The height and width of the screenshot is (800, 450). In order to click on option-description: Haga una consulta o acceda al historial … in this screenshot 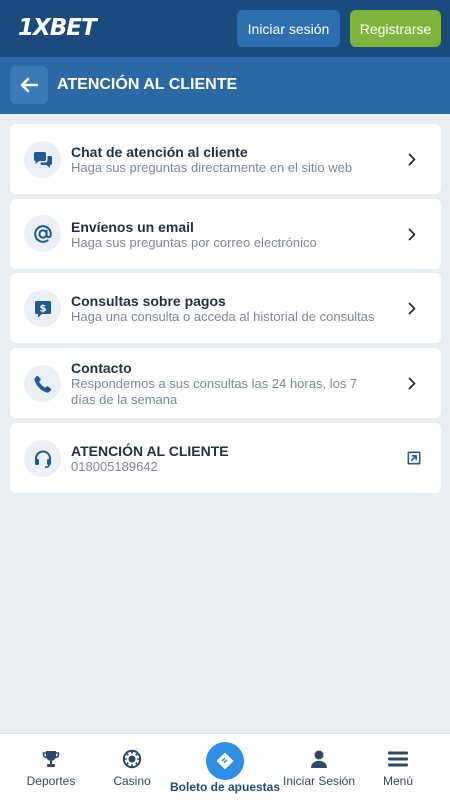, I will do `click(223, 316)`.